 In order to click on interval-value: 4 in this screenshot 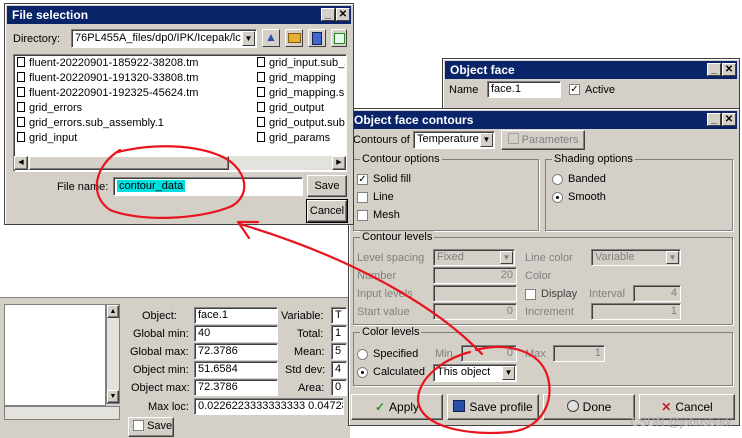, I will do `click(673, 293)`.